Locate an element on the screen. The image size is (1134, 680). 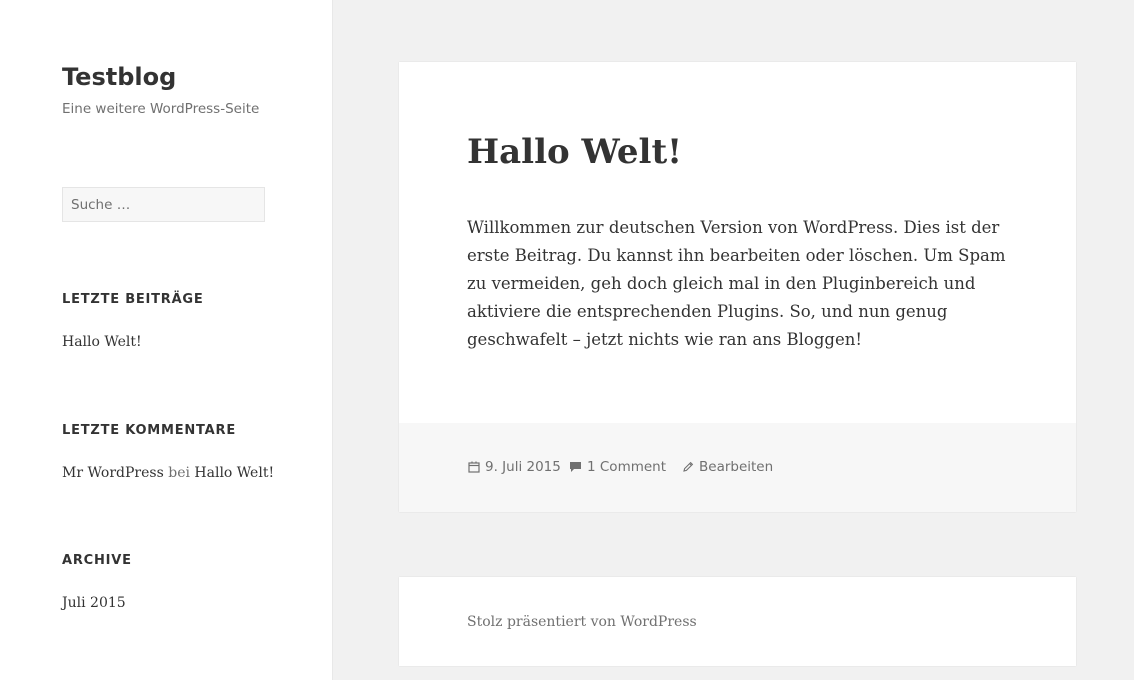
site-tagline: Eine weitere WordPress-Seite is located at coordinates (161, 109).